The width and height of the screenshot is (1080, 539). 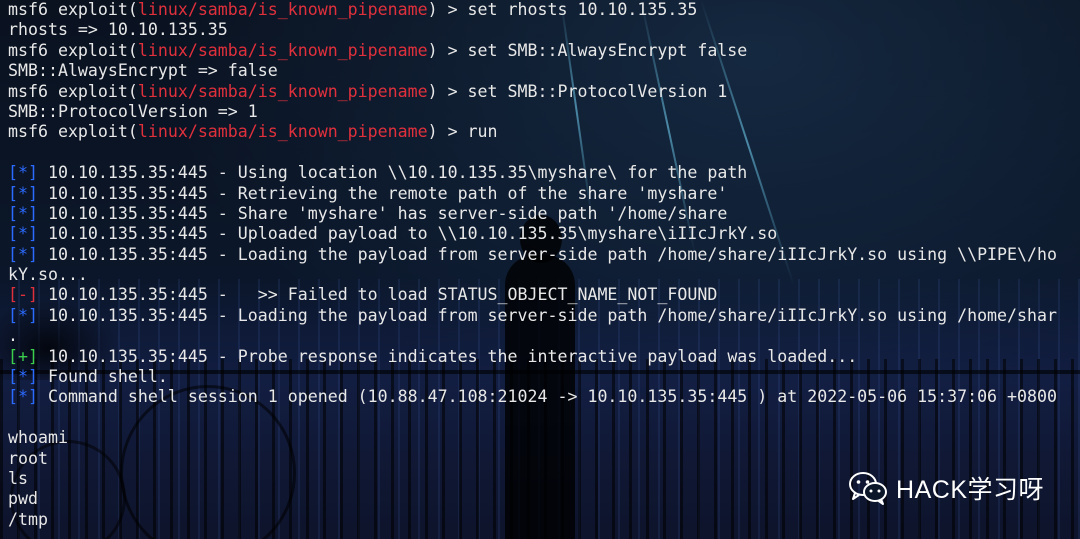 What do you see at coordinates (577, 91) in the screenshot?
I see `terminal-text: ) > set SMB::ProtocolVersion 1` at bounding box center [577, 91].